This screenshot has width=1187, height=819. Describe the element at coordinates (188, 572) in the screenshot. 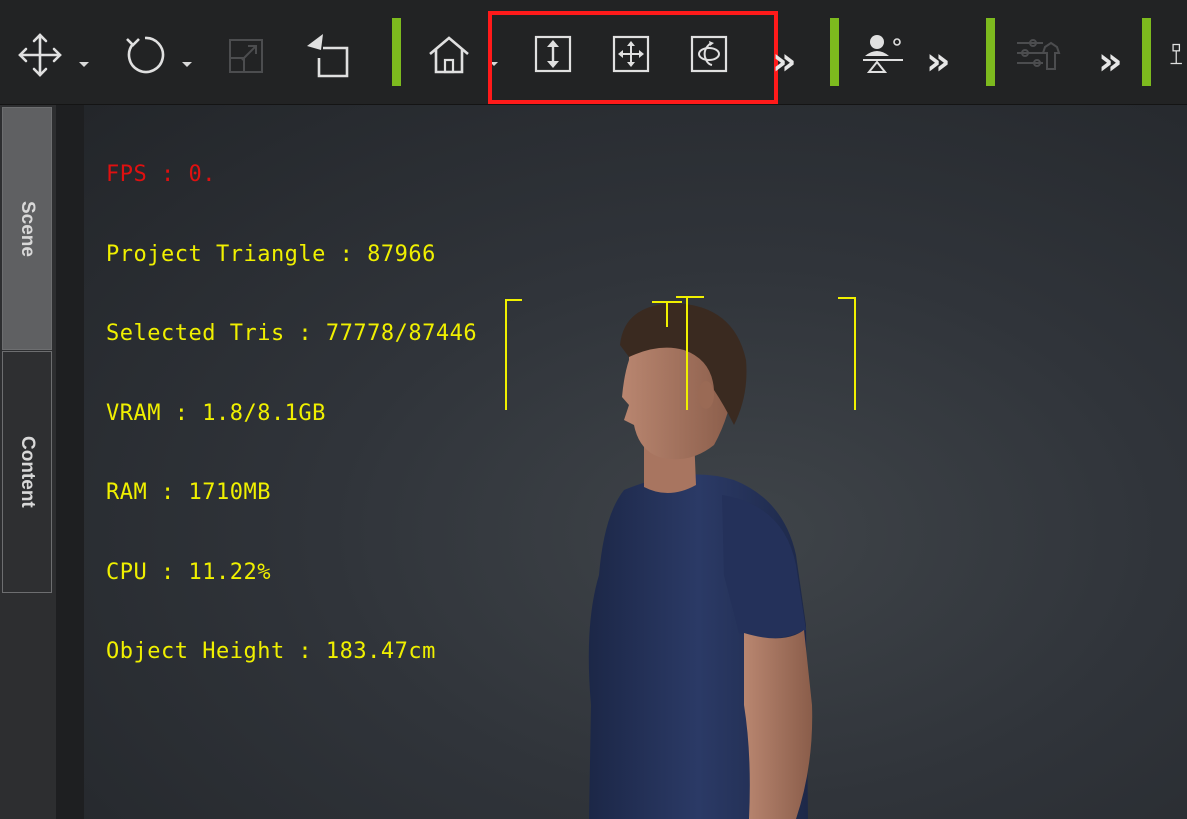

I see `cpu-stat: CPU : 11.22%` at that location.